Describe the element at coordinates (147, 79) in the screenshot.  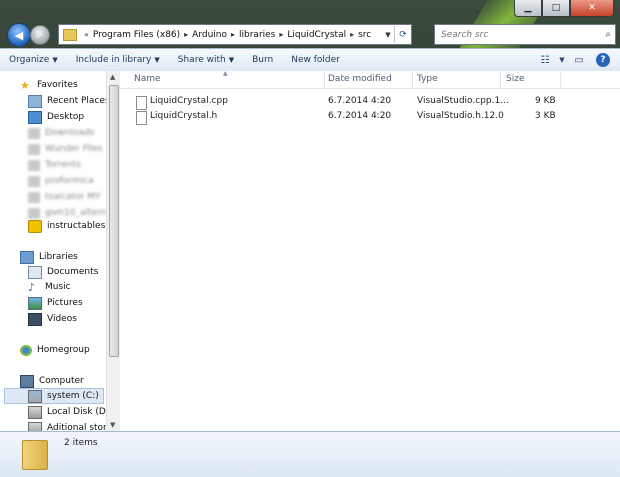
I see `column-name: Name` at that location.